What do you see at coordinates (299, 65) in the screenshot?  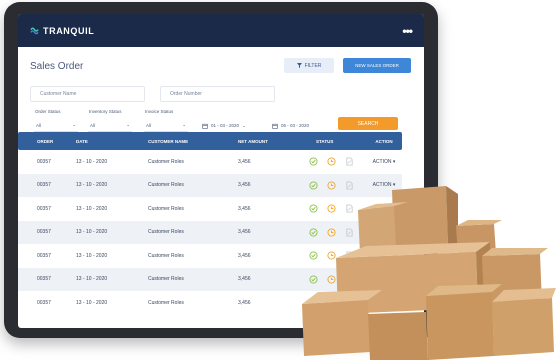 I see `funnel-icon` at bounding box center [299, 65].